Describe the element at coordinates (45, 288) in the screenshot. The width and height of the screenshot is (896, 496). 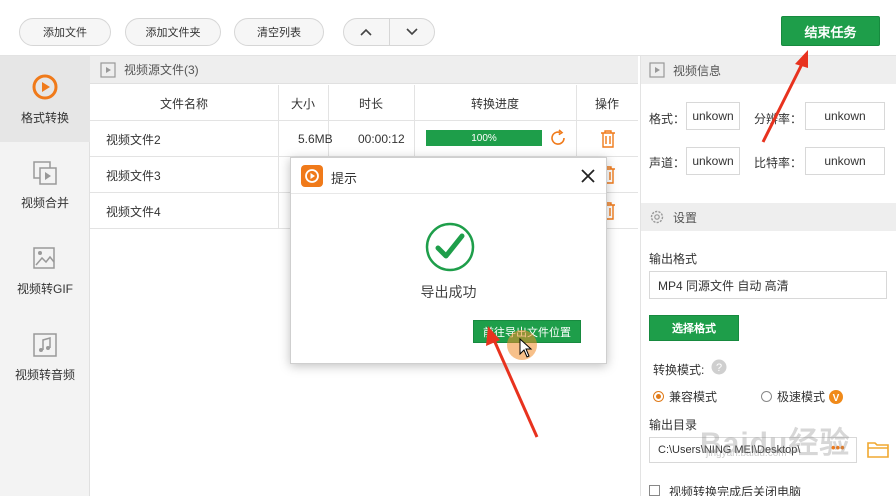
I see `sidebar-item-label: 视频转GIF` at that location.